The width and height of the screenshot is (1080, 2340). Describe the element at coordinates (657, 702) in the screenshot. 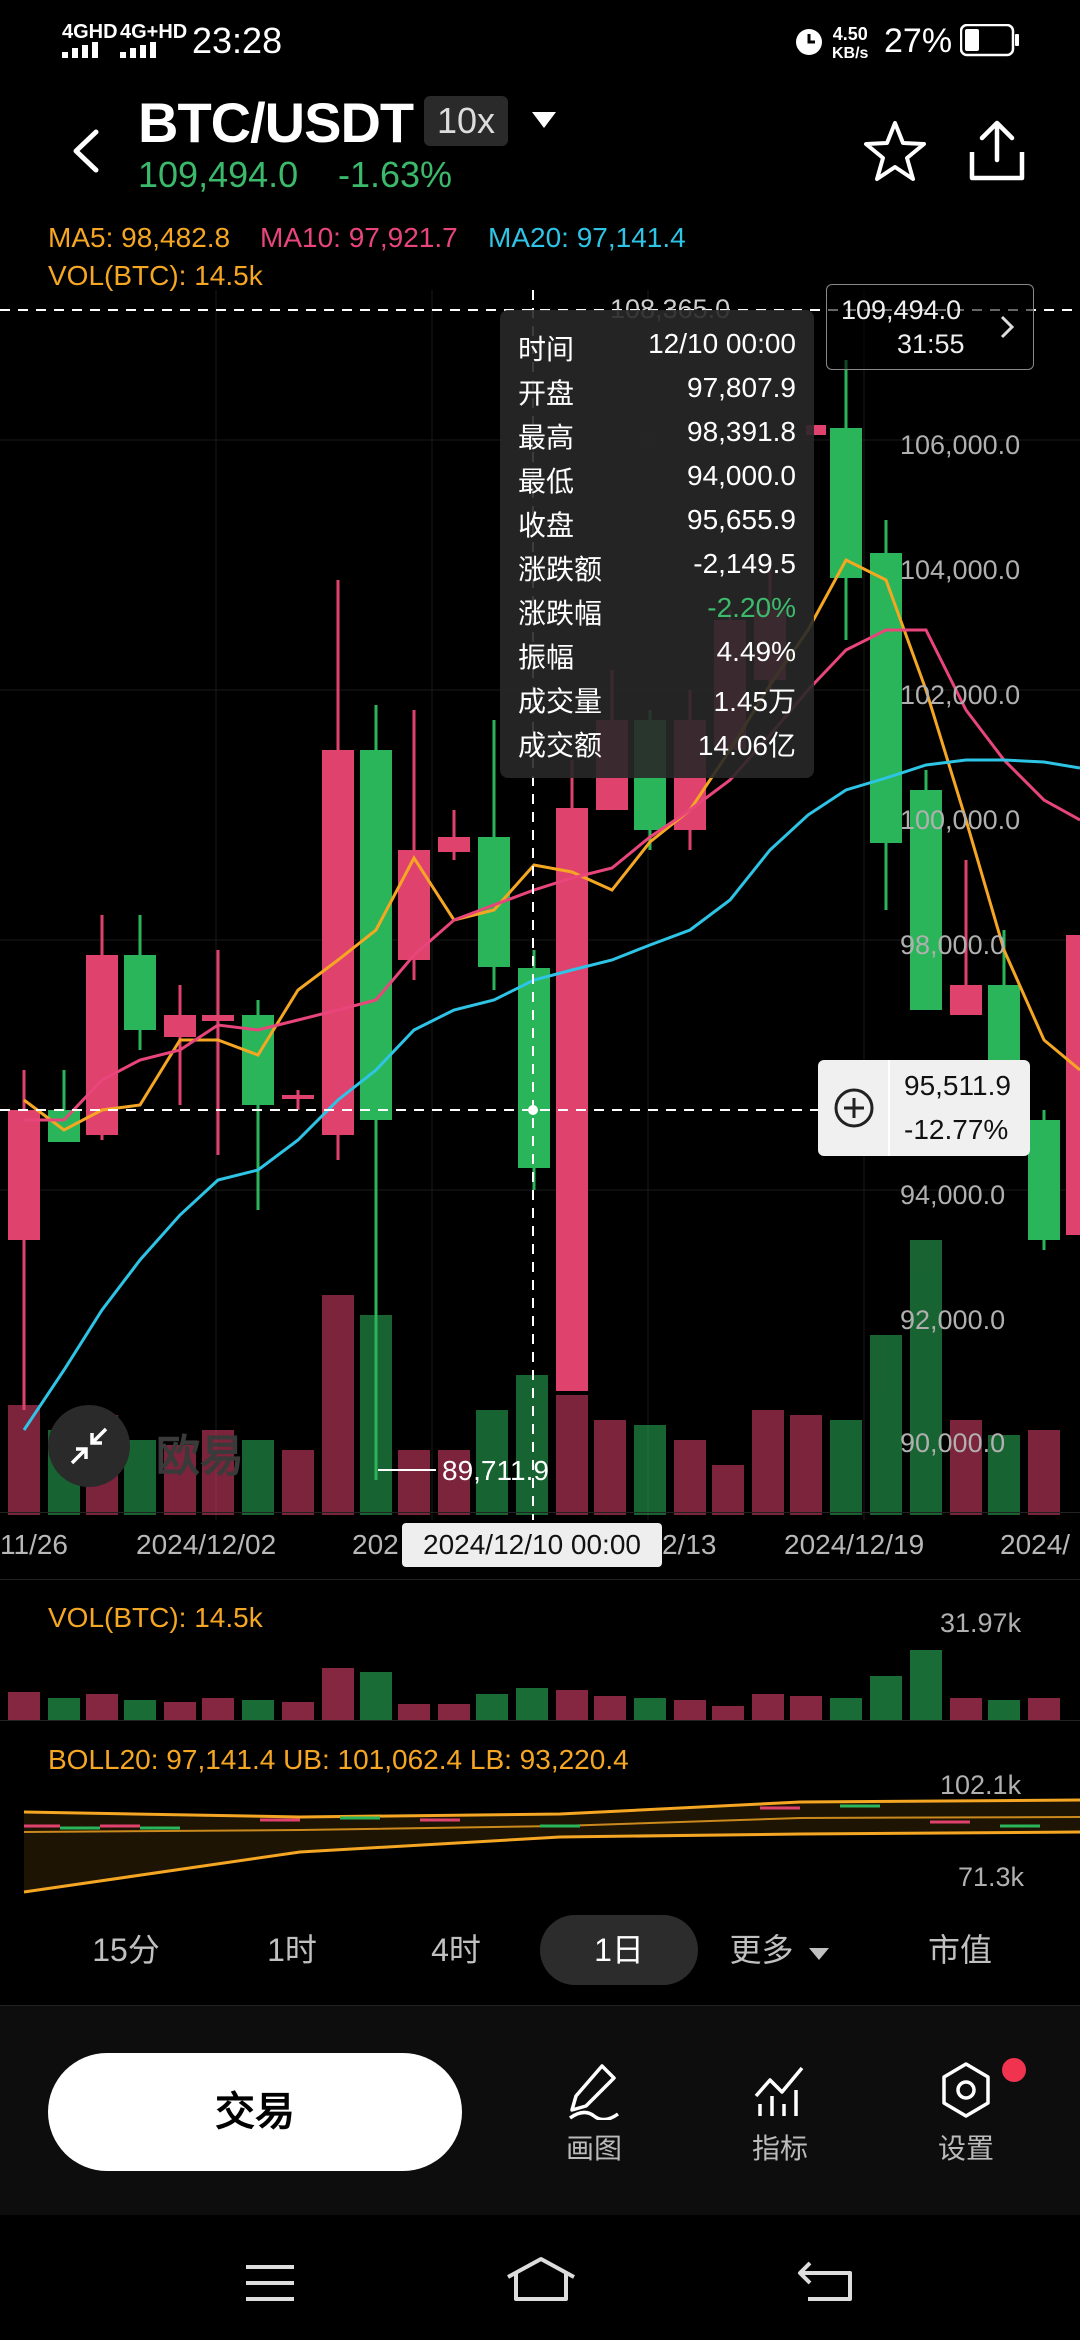

I see `tooltip-row: 成交量 1.45万` at that location.